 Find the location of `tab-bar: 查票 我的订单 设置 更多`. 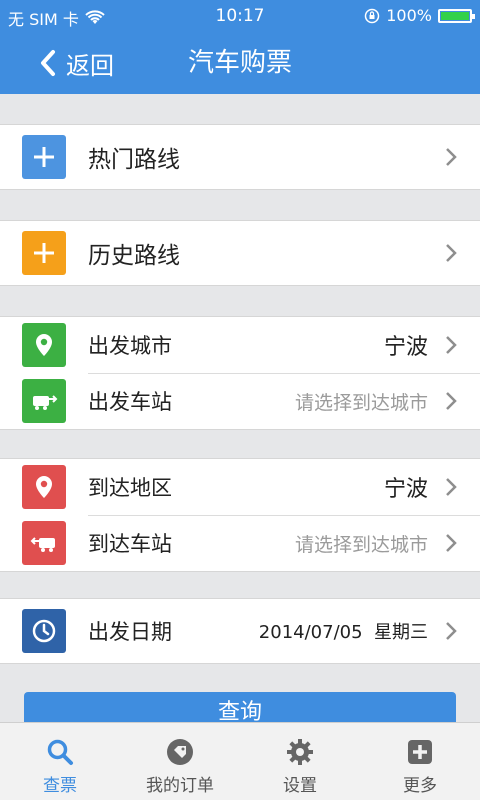

tab-bar: 查票 我的订单 设置 更多 is located at coordinates (240, 761).